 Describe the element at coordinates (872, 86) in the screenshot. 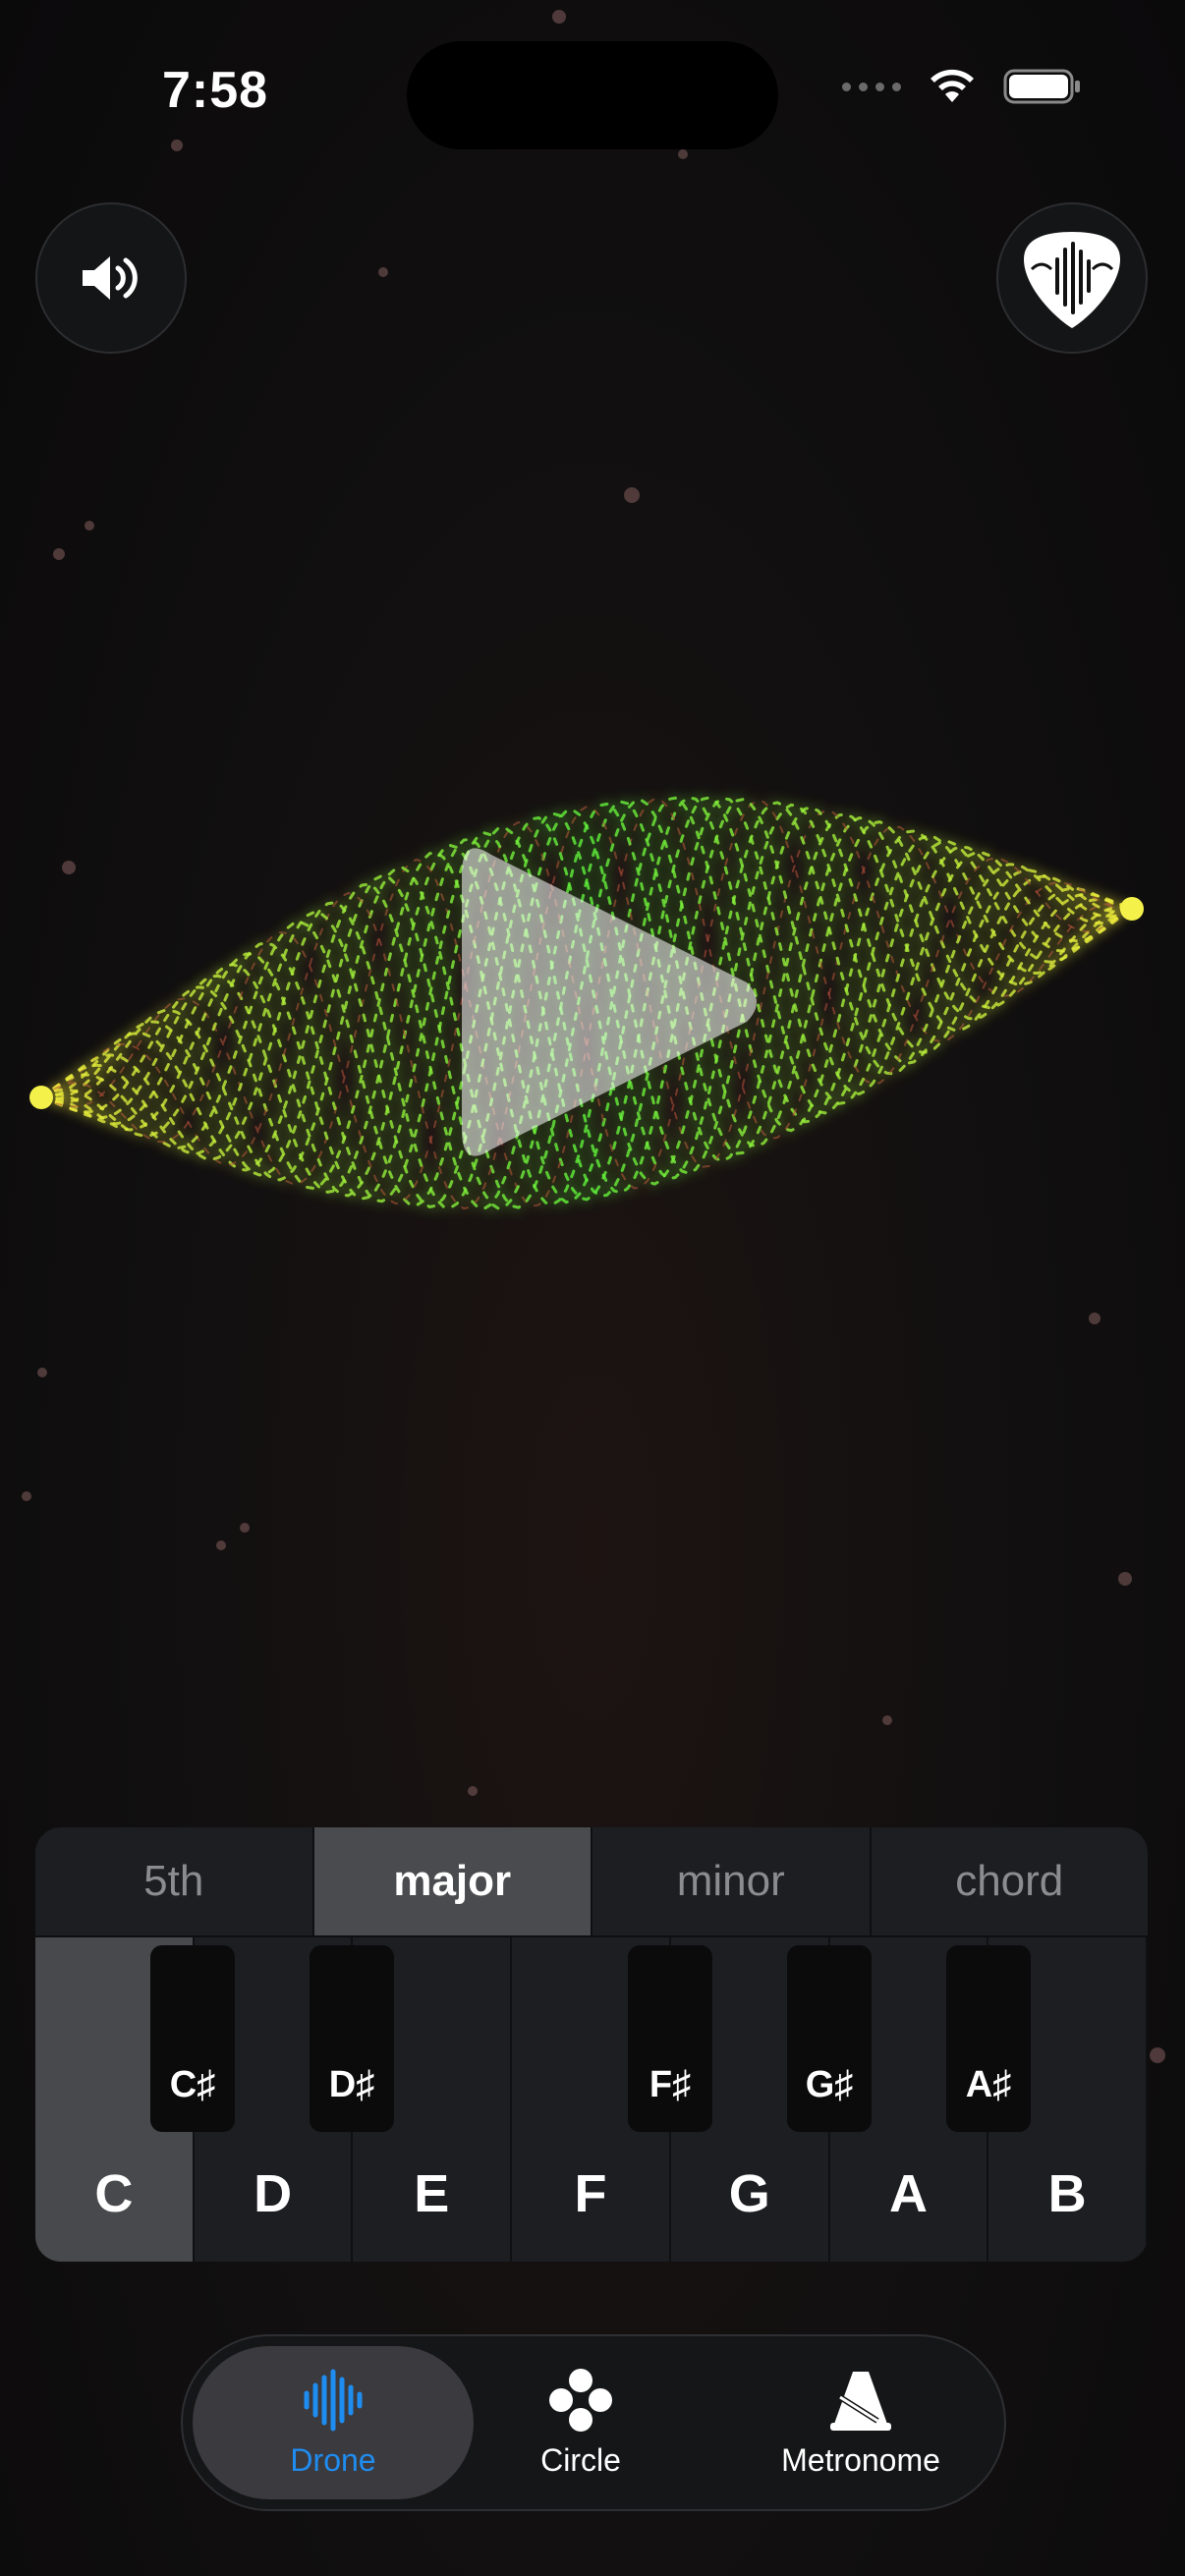

I see `signal-dots-icon` at that location.